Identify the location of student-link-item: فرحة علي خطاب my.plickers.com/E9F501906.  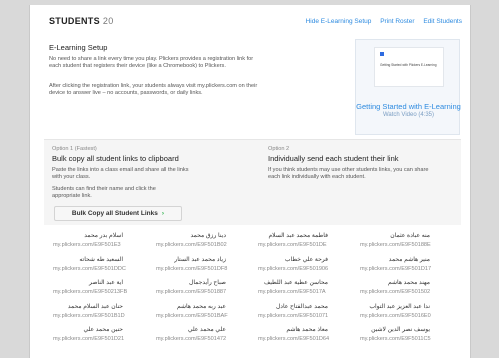
(308, 267).